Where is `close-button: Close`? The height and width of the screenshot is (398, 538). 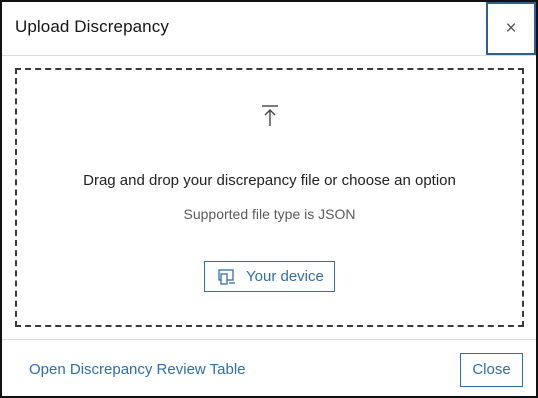
close-button: Close is located at coordinates (491, 370).